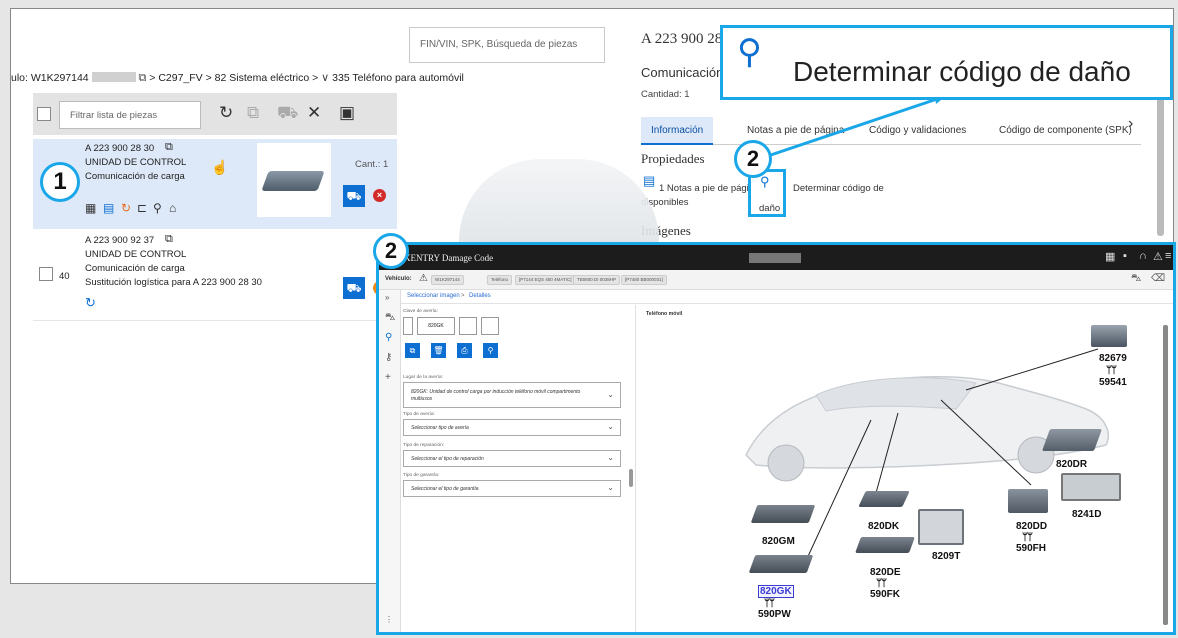  What do you see at coordinates (507, 45) in the screenshot?
I see `search-input: FIN/VIN, SPK, Búsqueda de piezas` at bounding box center [507, 45].